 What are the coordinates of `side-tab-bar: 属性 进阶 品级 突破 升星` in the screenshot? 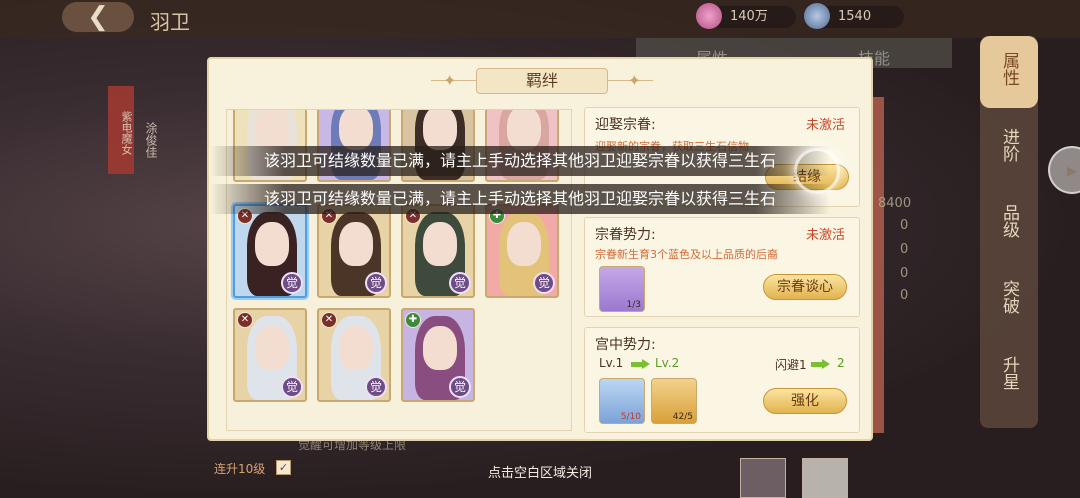 It's located at (1009, 232).